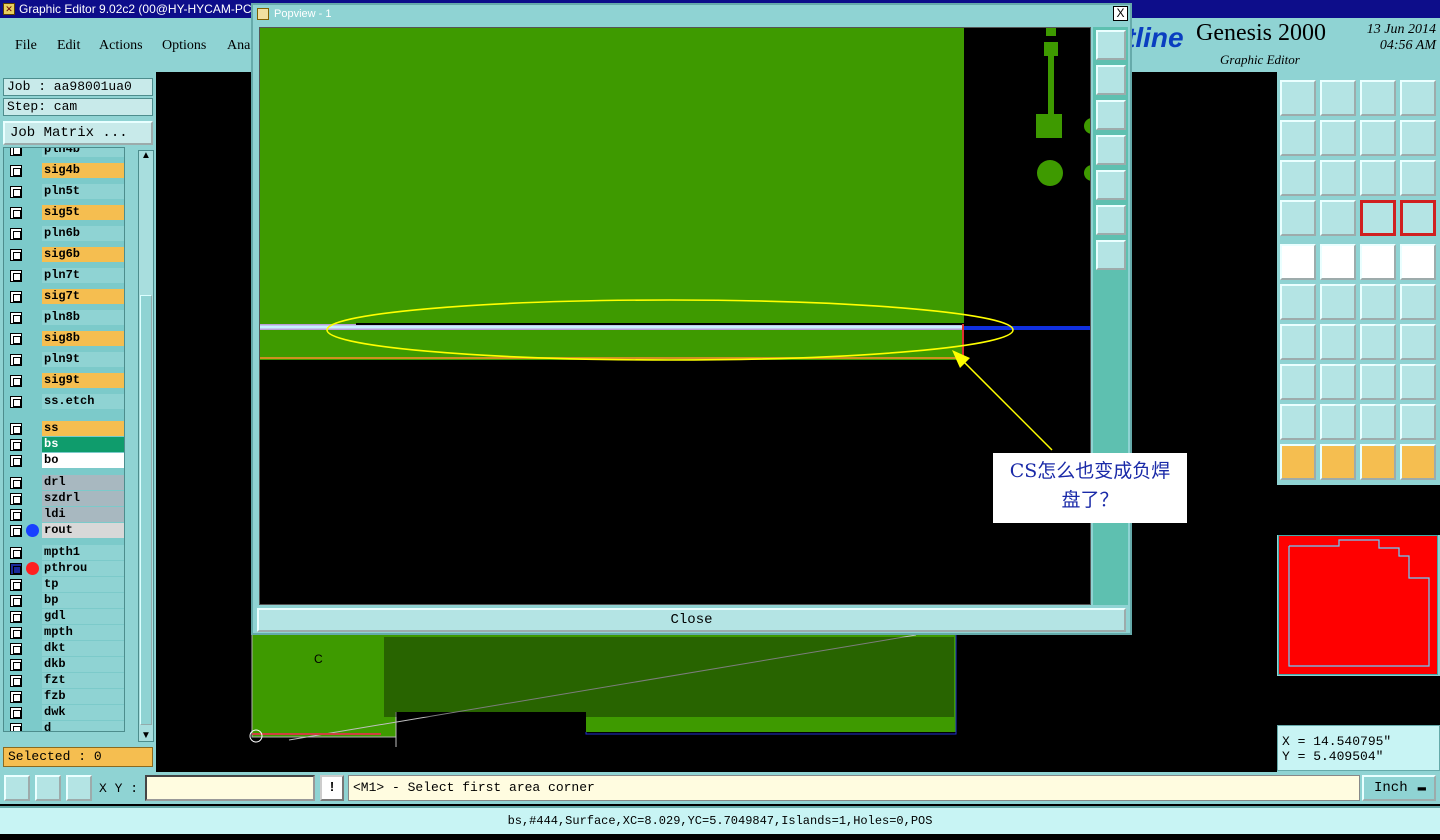 This screenshot has width=1440, height=840. I want to click on layer-row: mpth, so click(64, 632).